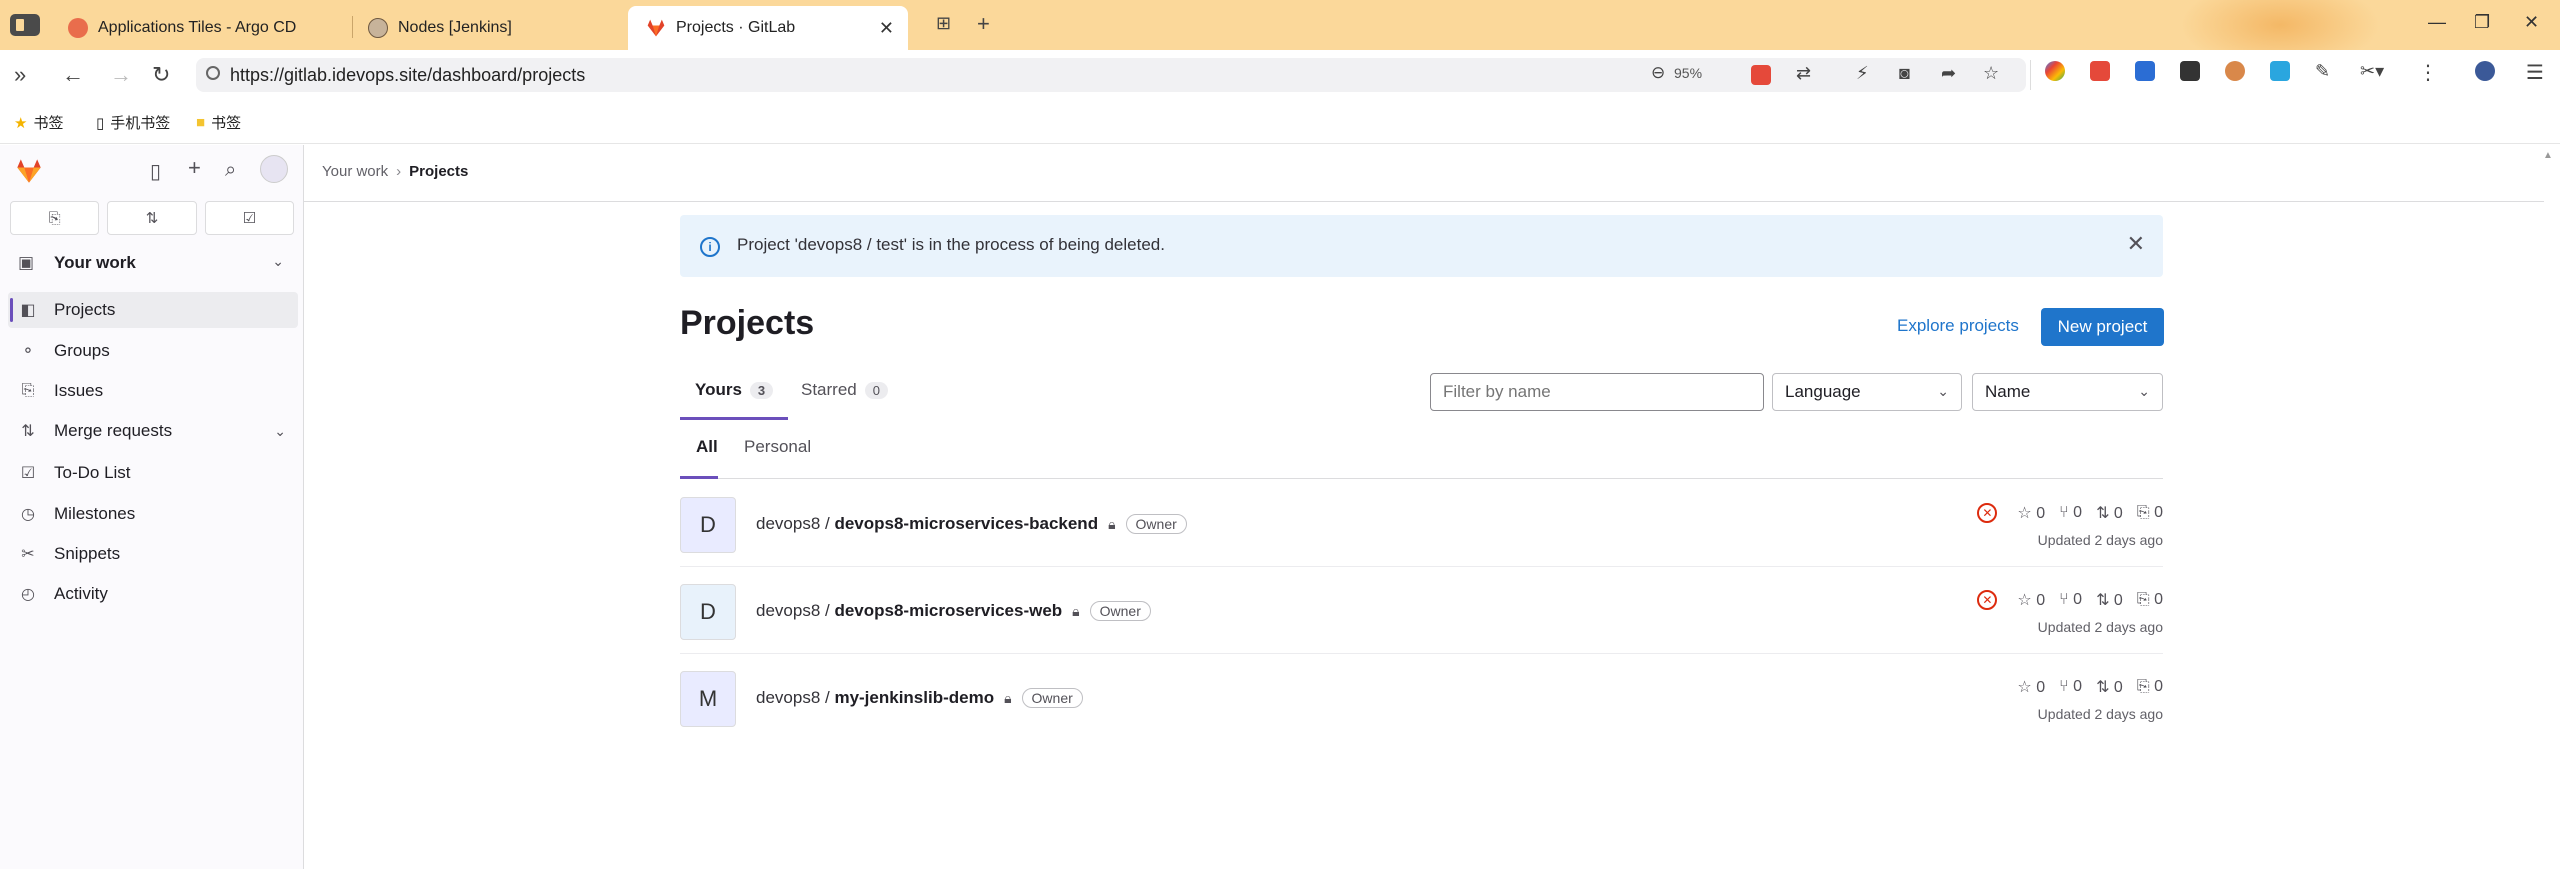 This screenshot has width=2560, height=869. What do you see at coordinates (73, 75) in the screenshot?
I see `back-icon: ←` at bounding box center [73, 75].